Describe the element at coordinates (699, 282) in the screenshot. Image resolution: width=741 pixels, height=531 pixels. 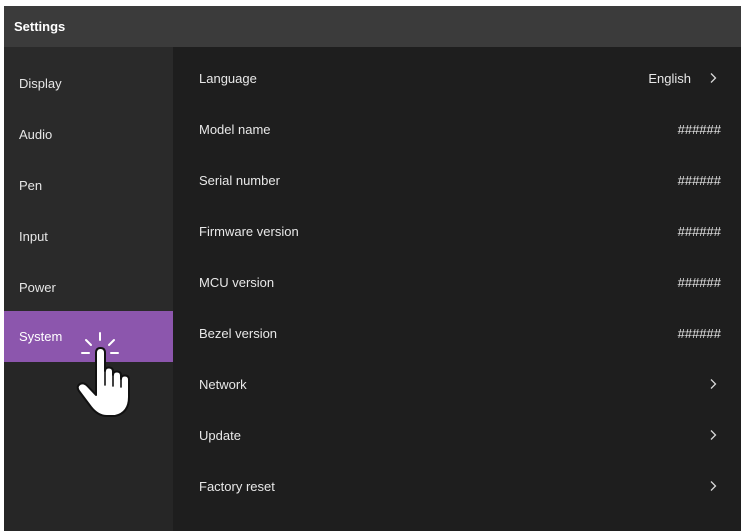
I see `mcu-version-value: ######` at that location.